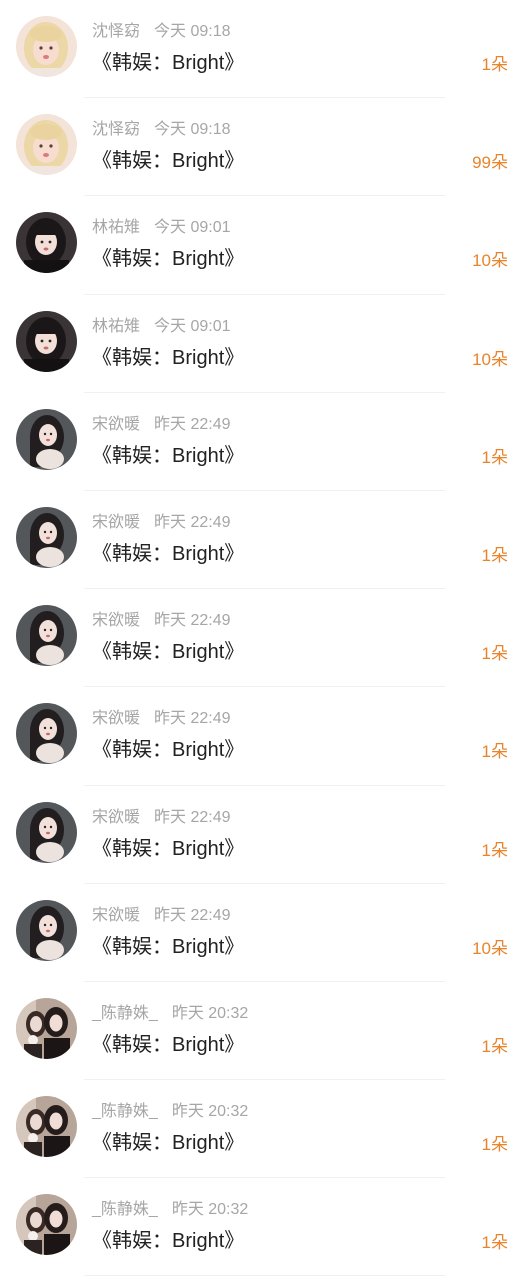  Describe the element at coordinates (262, 933) in the screenshot. I see `list-item: 宋欲暖 昨天 22:49 《韩娱：Bright》 10朵` at that location.